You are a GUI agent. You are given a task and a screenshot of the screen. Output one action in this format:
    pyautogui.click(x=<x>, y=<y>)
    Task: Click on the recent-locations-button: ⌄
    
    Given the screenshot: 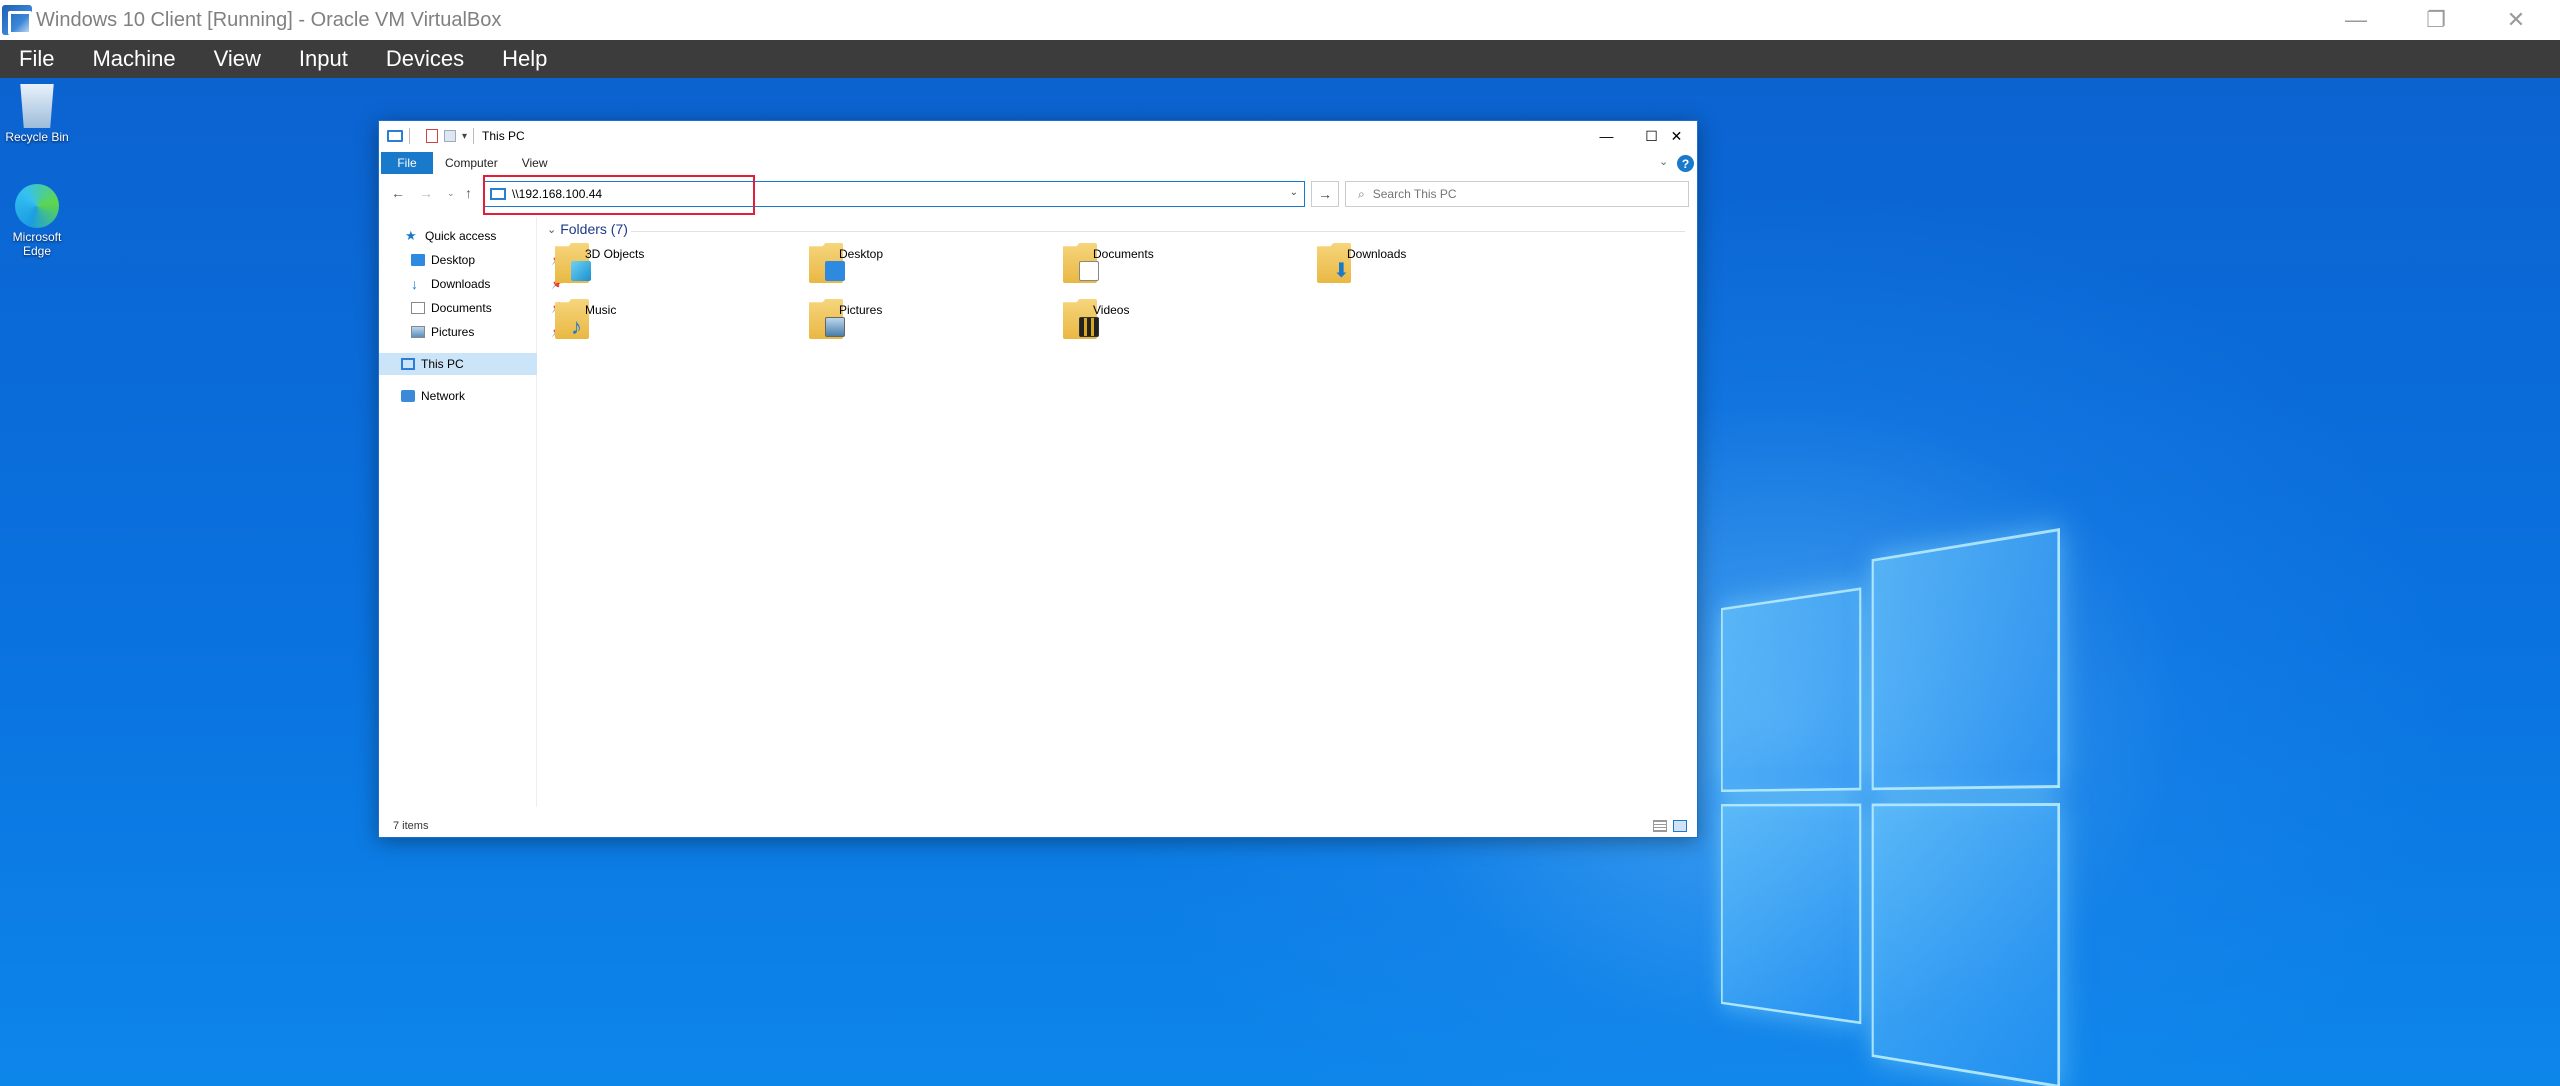 What is the action you would take?
    pyautogui.click(x=451, y=193)
    